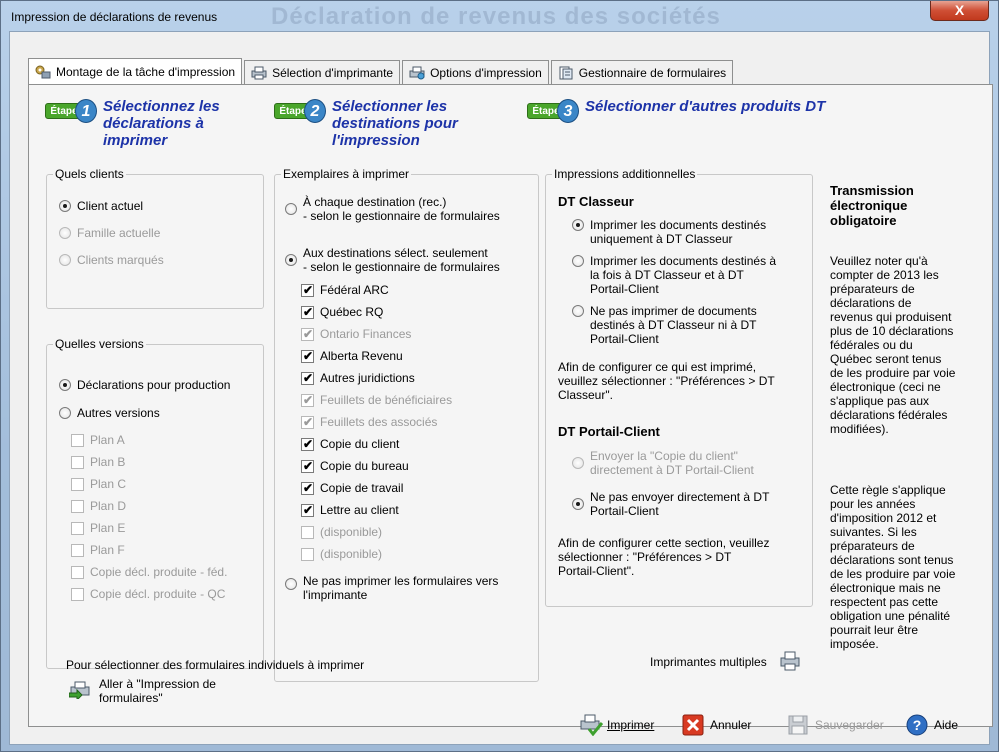 This screenshot has width=999, height=752. Describe the element at coordinates (342, 312) in the screenshot. I see `checkbox-quebec-rq: Québec RQ` at that location.